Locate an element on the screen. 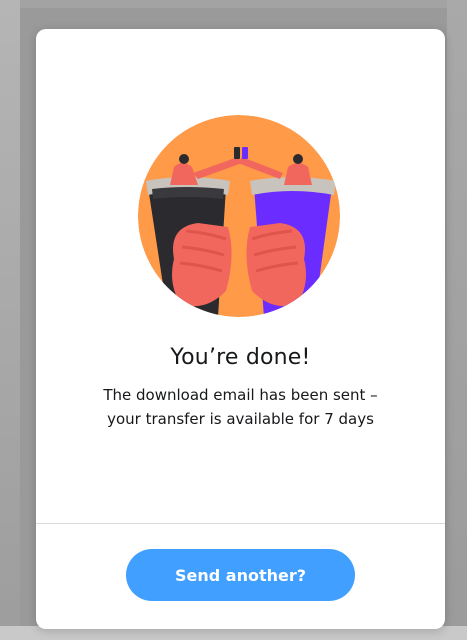  backdrop-right is located at coordinates (457, 320).